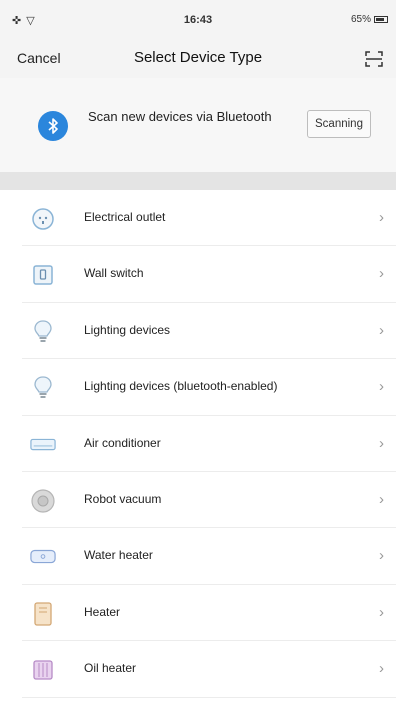 The width and height of the screenshot is (396, 705). Describe the element at coordinates (43, 670) in the screenshot. I see `oil-heater-icon` at that location.